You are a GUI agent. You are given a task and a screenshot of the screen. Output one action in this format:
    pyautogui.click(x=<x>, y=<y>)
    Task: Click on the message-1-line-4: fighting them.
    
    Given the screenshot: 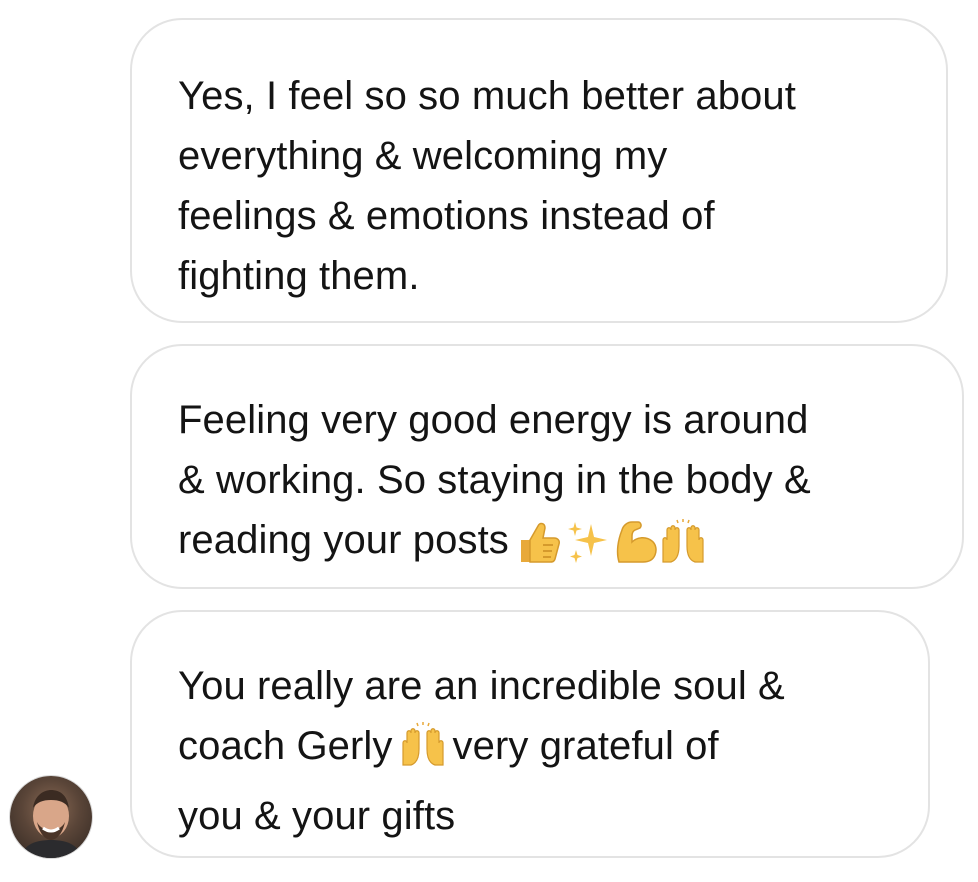 What is the action you would take?
    pyautogui.click(x=299, y=276)
    